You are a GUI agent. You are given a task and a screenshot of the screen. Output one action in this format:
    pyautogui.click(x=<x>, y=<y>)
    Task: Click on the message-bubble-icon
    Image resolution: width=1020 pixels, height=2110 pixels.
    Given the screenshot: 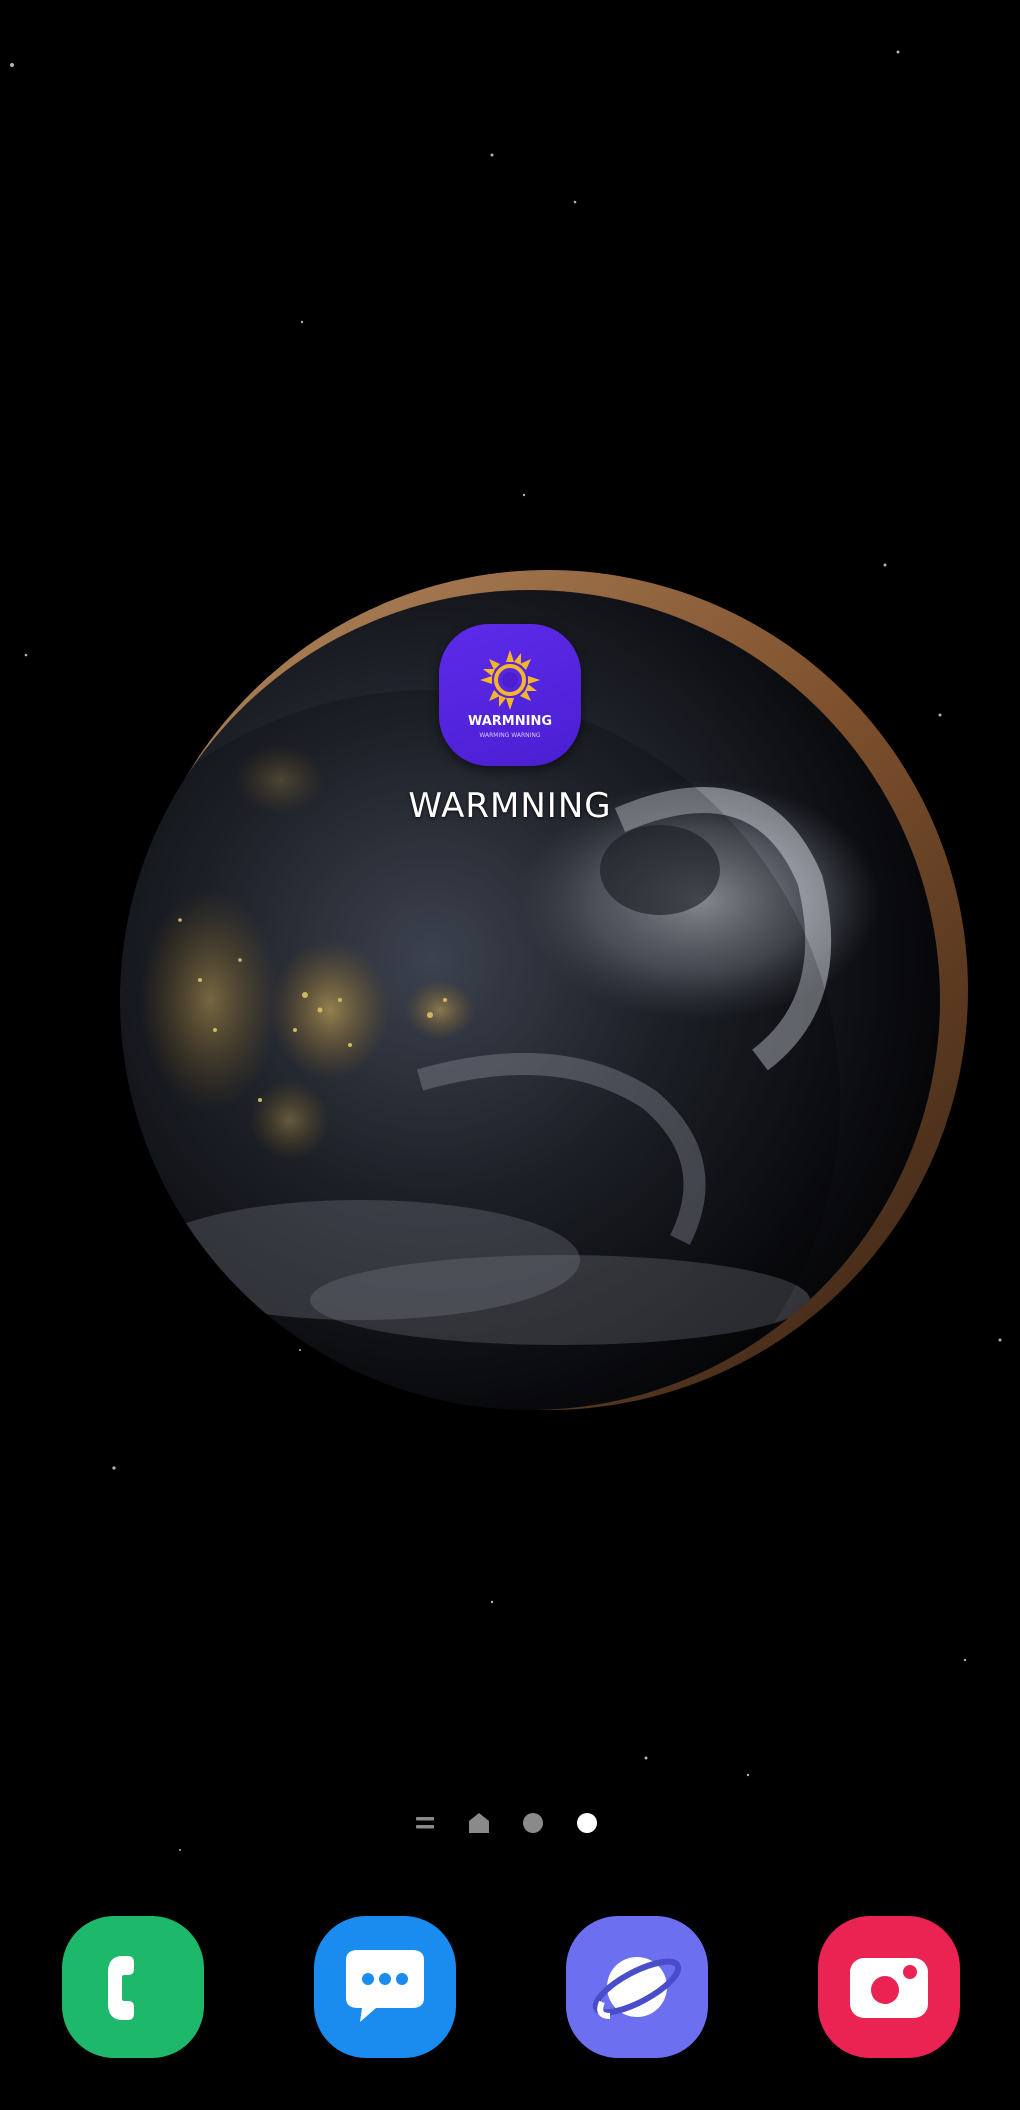 What is the action you would take?
    pyautogui.click(x=385, y=1986)
    